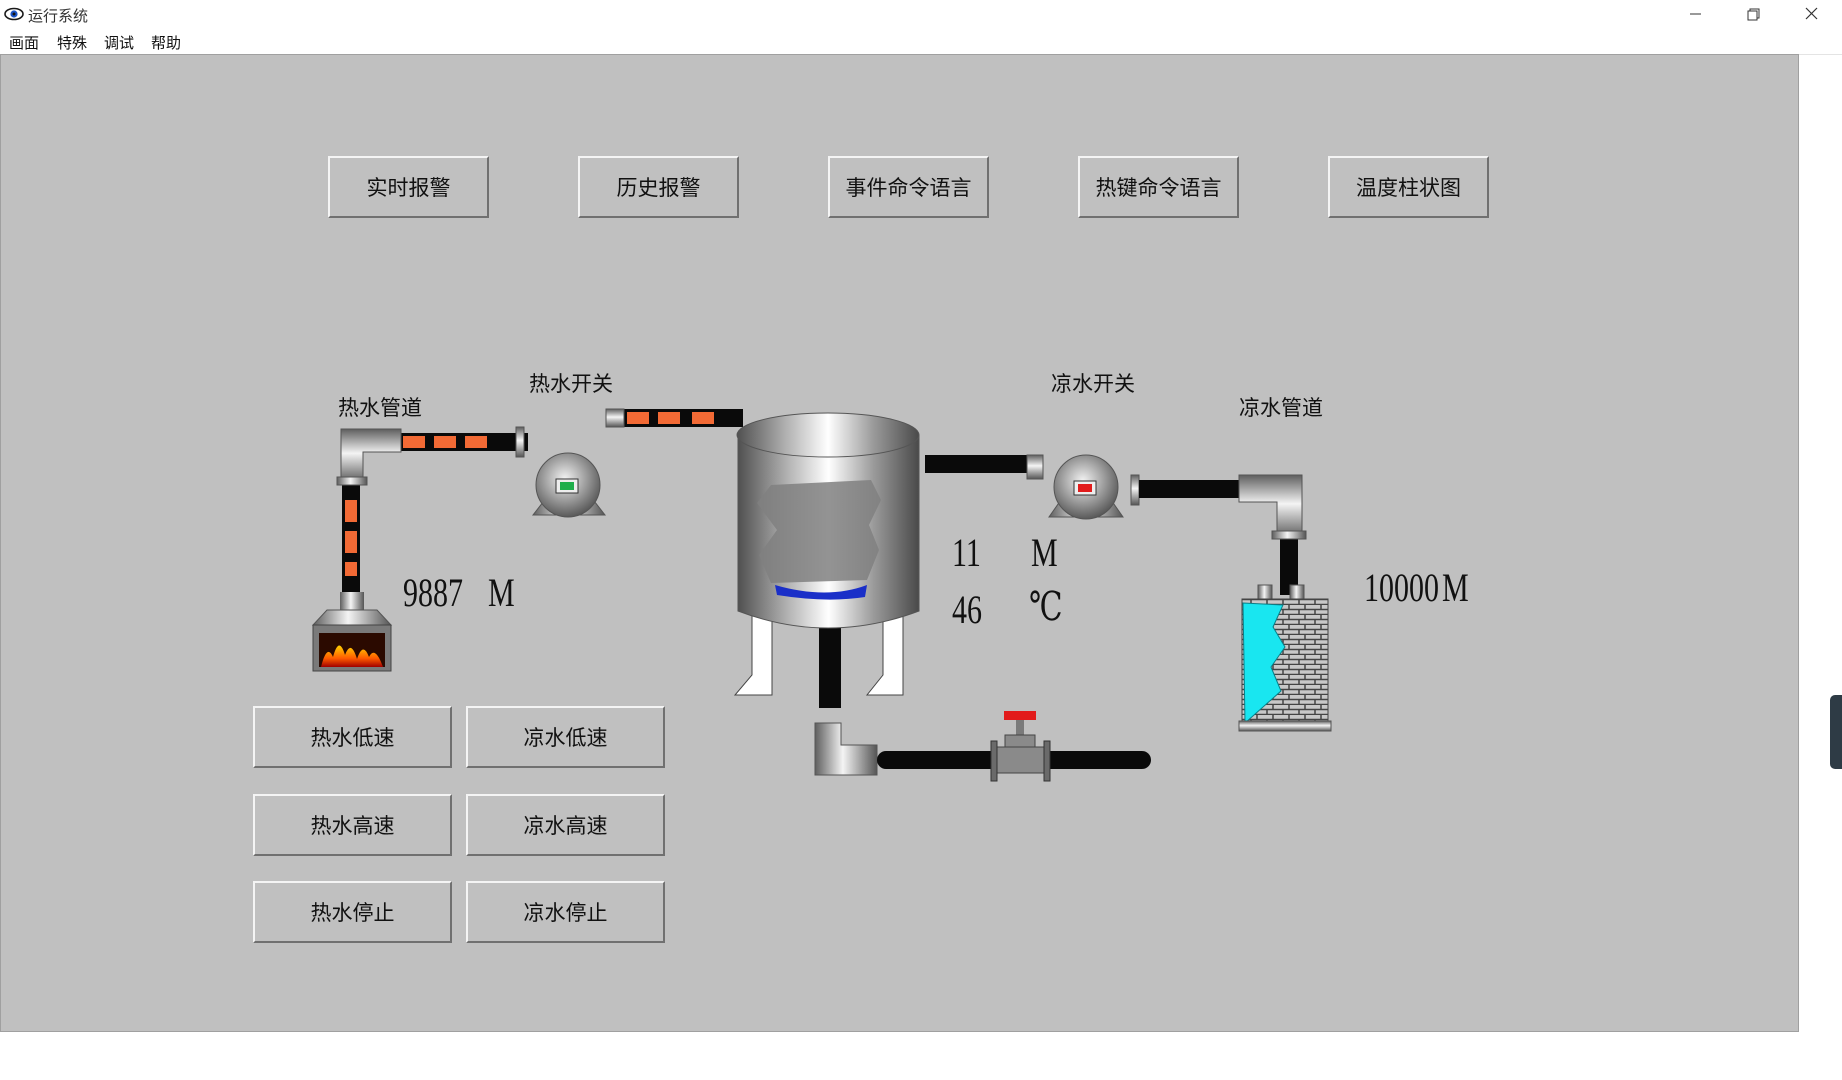 Image resolution: width=1842 pixels, height=1080 pixels. Describe the element at coordinates (1020, 746) in the screenshot. I see `valve-icon` at that location.